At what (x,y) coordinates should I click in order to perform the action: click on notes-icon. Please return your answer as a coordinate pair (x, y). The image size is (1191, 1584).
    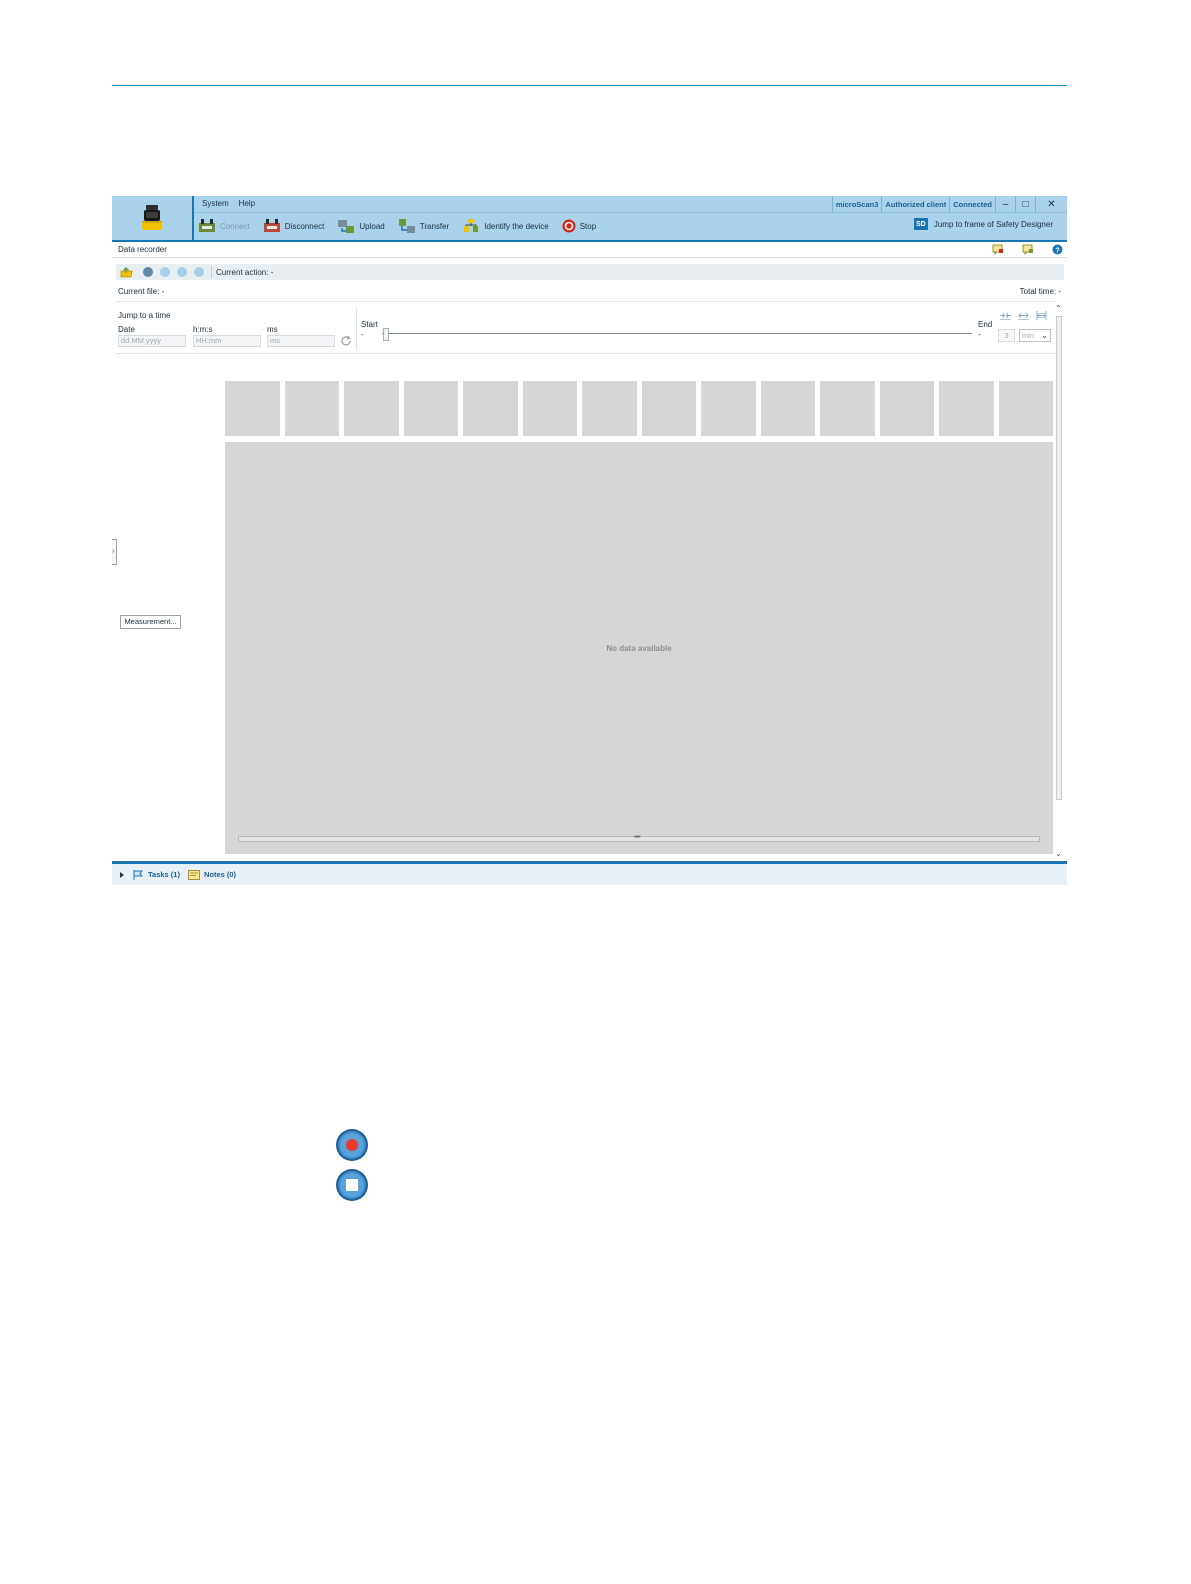
    Looking at the image, I should click on (194, 874).